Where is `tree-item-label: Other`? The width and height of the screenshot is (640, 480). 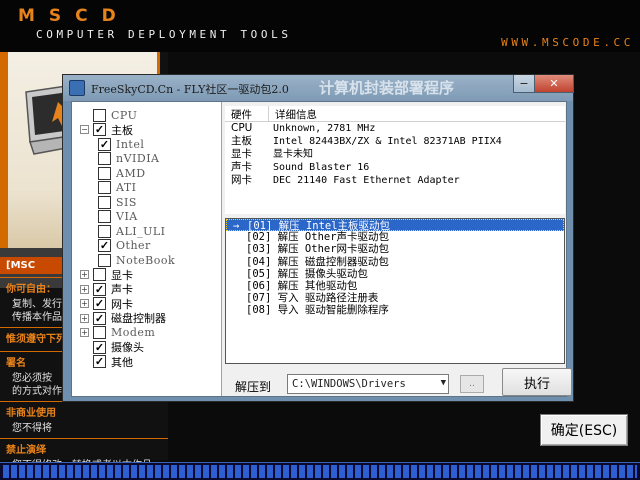
tree-item-label: Other is located at coordinates (133, 246).